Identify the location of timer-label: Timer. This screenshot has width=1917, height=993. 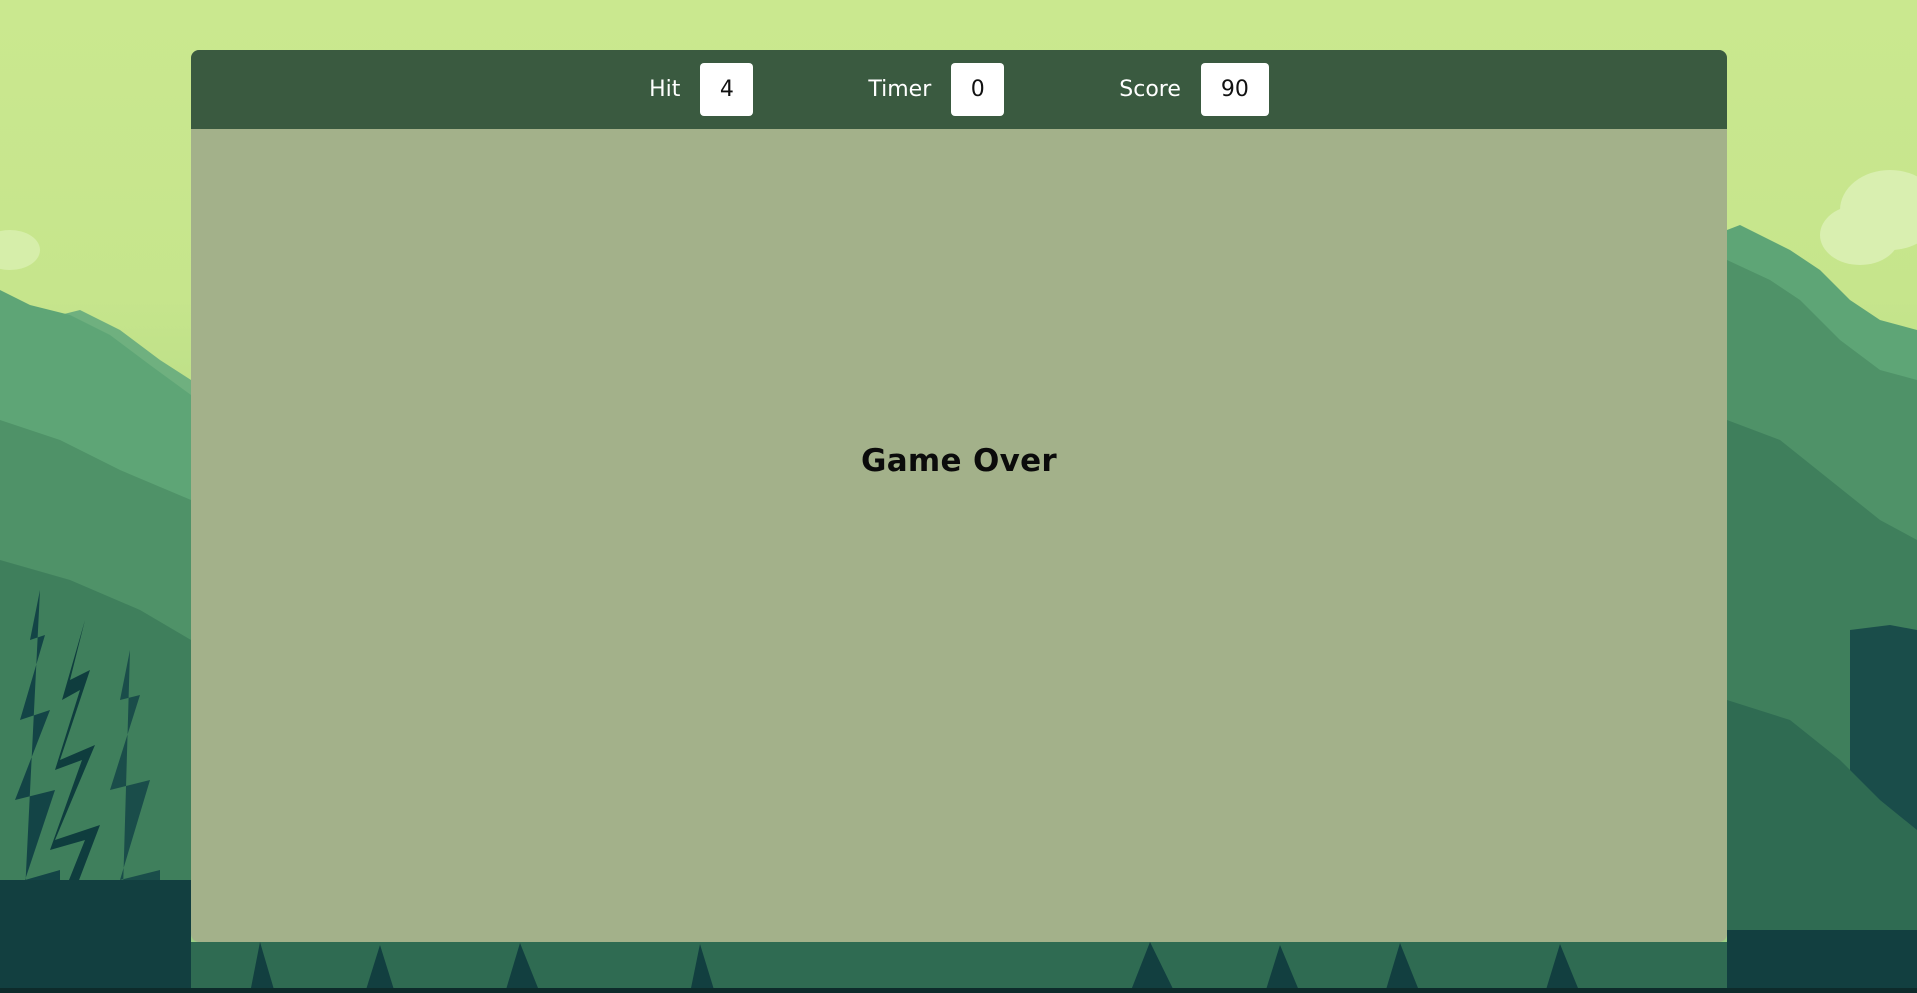
(900, 89).